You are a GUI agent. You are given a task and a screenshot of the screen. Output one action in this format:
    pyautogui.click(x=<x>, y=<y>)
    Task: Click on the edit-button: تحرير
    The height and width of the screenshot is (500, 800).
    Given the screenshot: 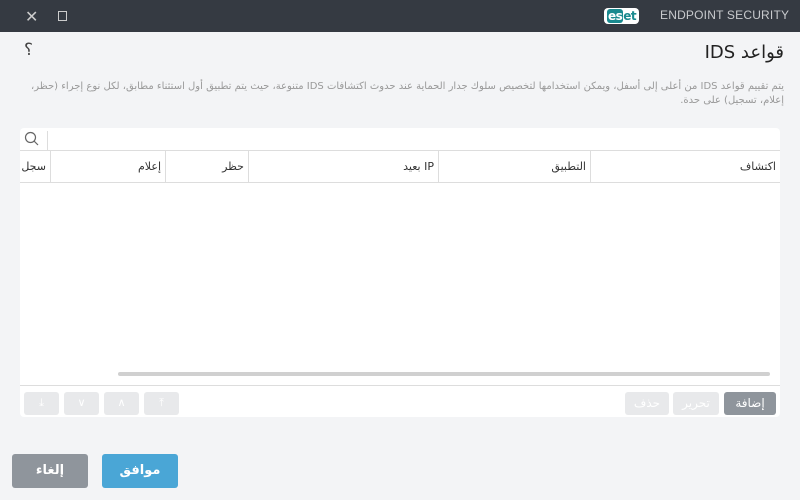 What is the action you would take?
    pyautogui.click(x=696, y=403)
    